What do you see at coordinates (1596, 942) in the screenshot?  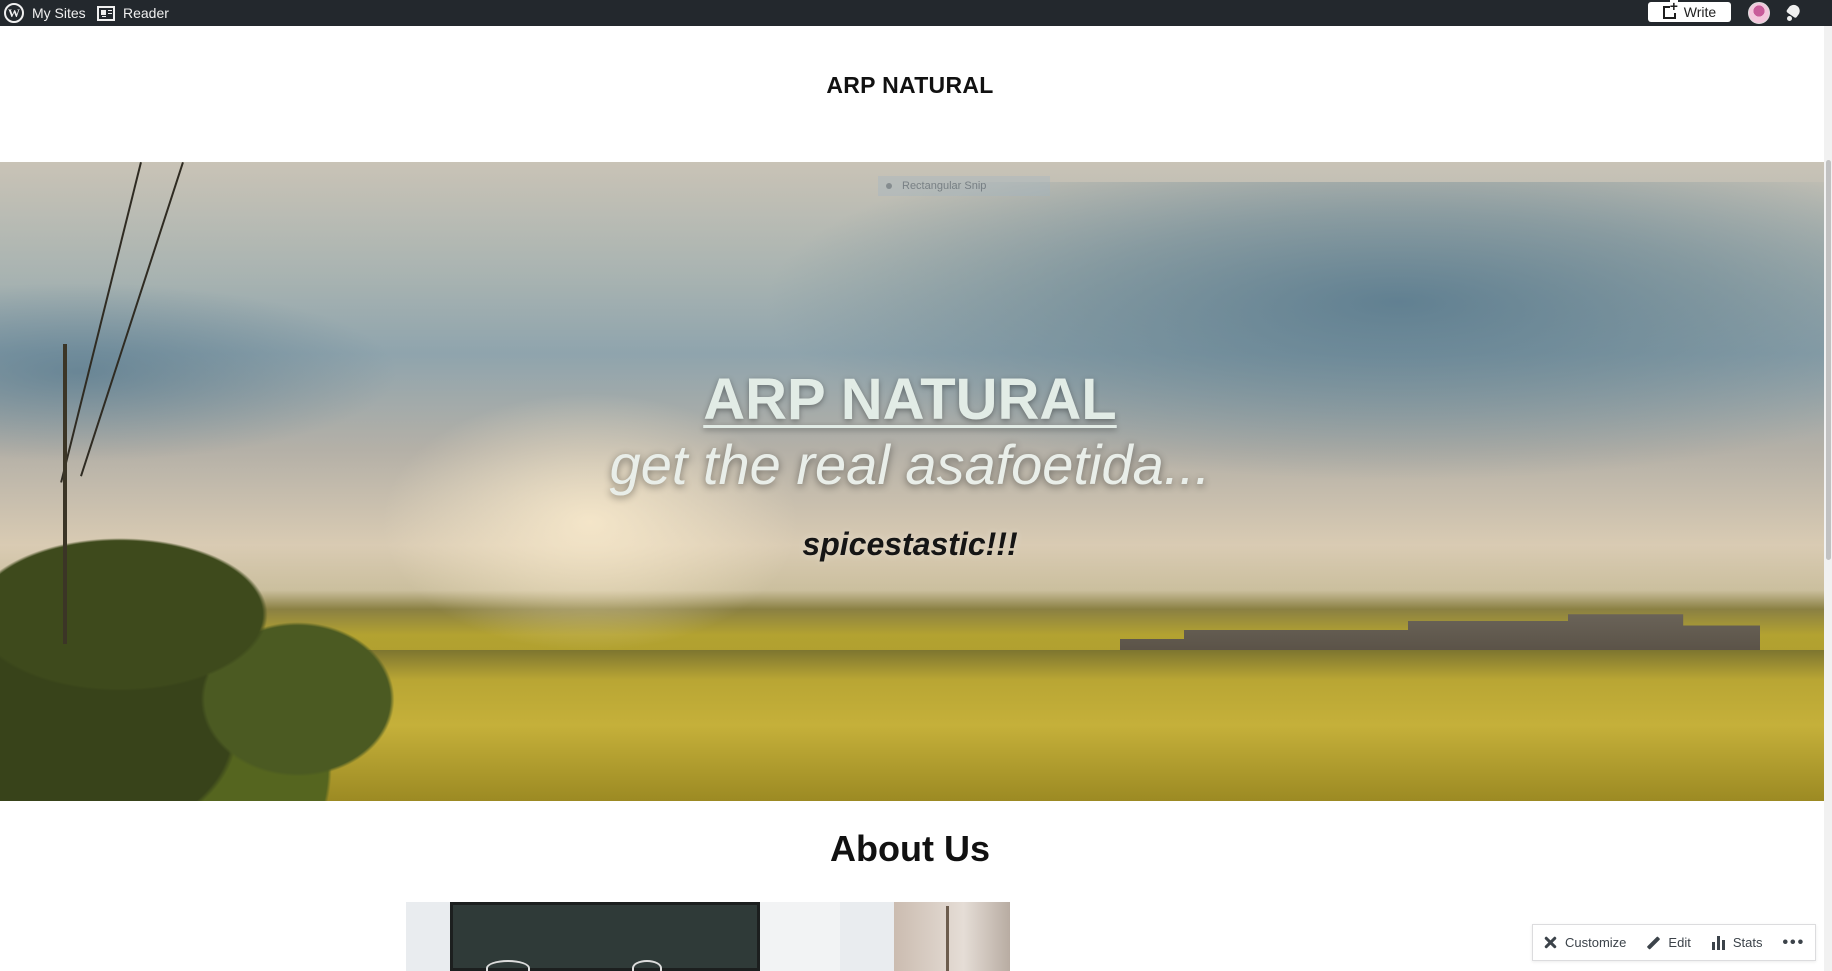 I see `customize-label: Customize` at bounding box center [1596, 942].